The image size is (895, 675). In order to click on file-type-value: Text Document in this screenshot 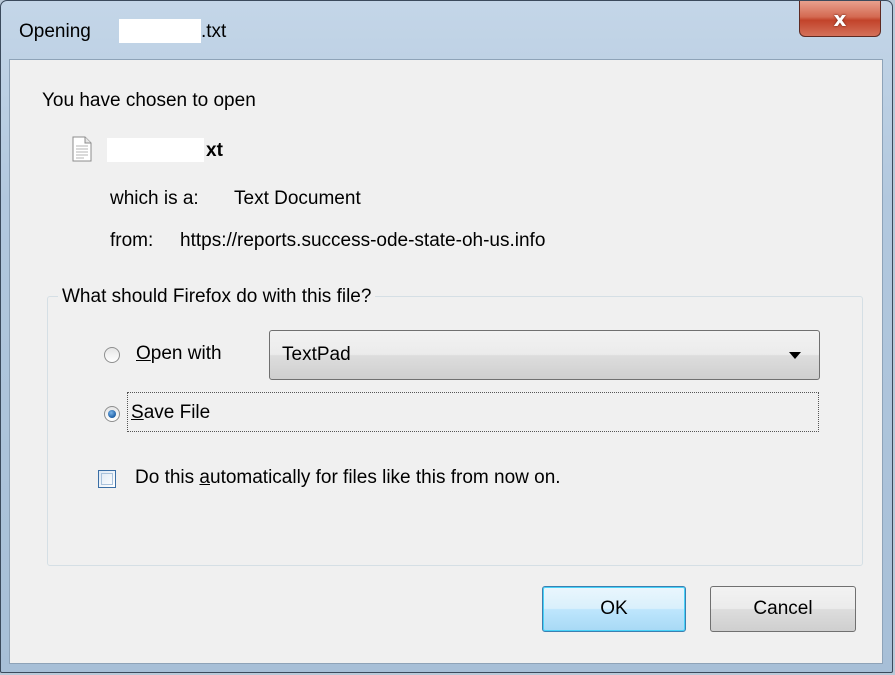, I will do `click(297, 198)`.